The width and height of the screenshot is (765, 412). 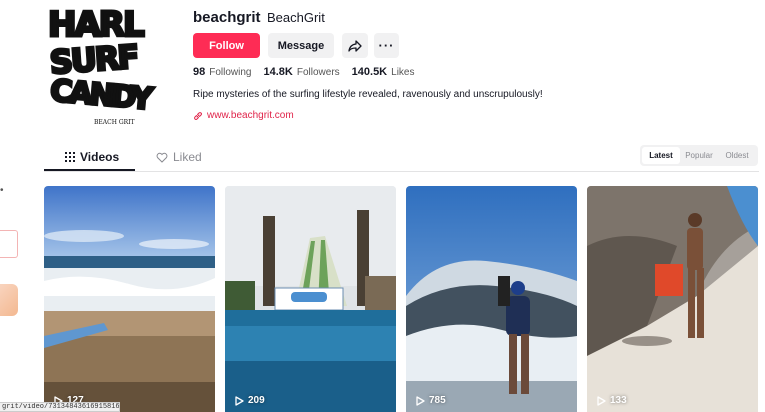 What do you see at coordinates (60, 407) in the screenshot?
I see `status-bar-url: grit/video/7313484361691581698` at bounding box center [60, 407].